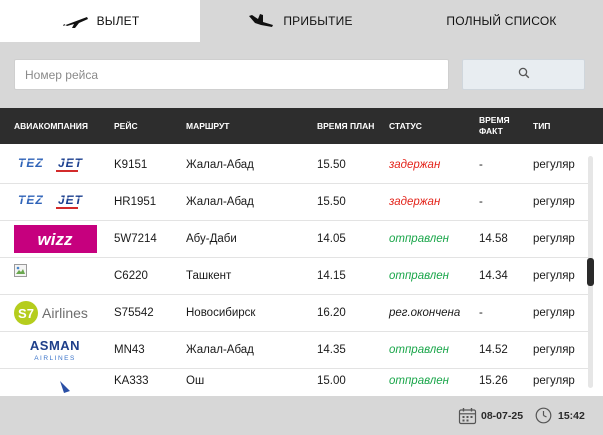 The height and width of the screenshot is (435, 603). Describe the element at coordinates (491, 131) in the screenshot. I see `header-time-fact-line2: ФАКТ` at that location.